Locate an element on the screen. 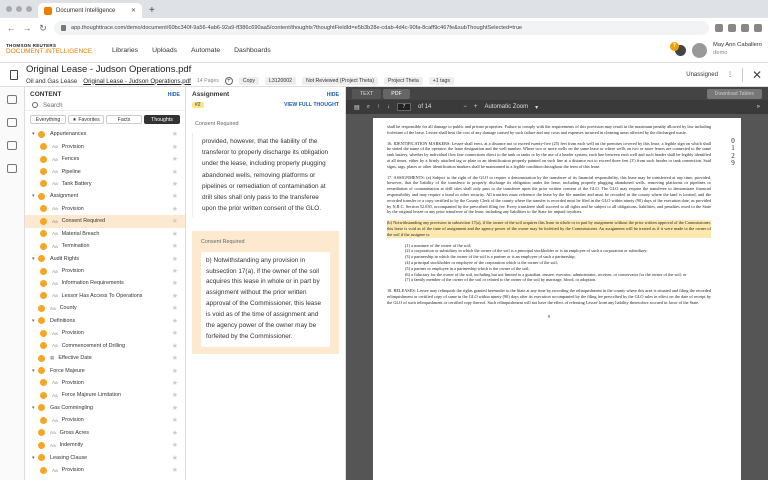 The height and width of the screenshot is (488, 768). tree-item: Aa Information Requirements ★ is located at coordinates (105, 283).